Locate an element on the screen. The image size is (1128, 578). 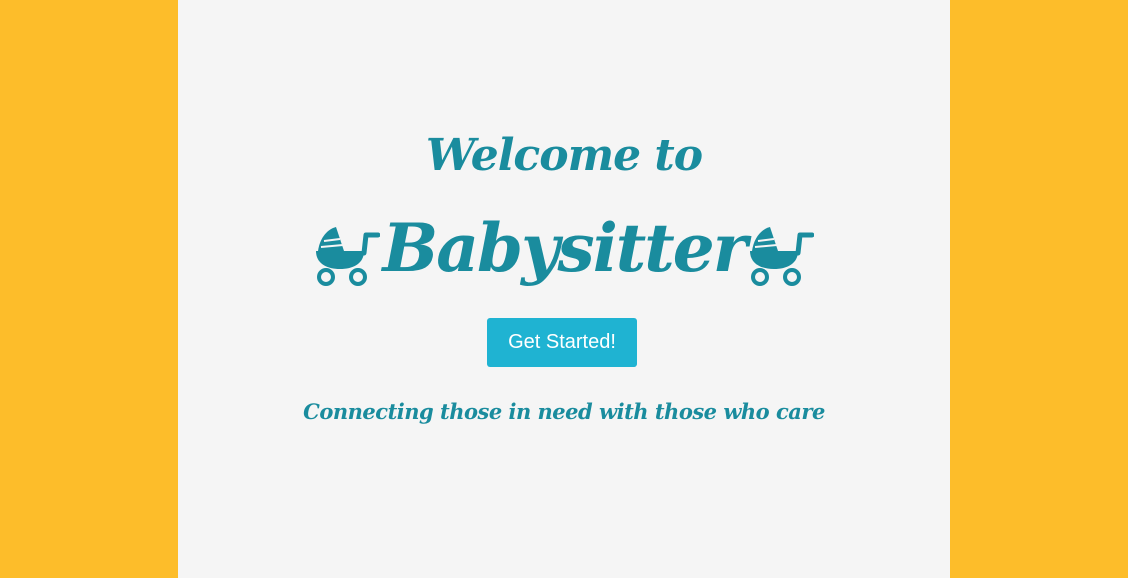
brand-title-row: Babysitter is located at coordinates (564, 248).